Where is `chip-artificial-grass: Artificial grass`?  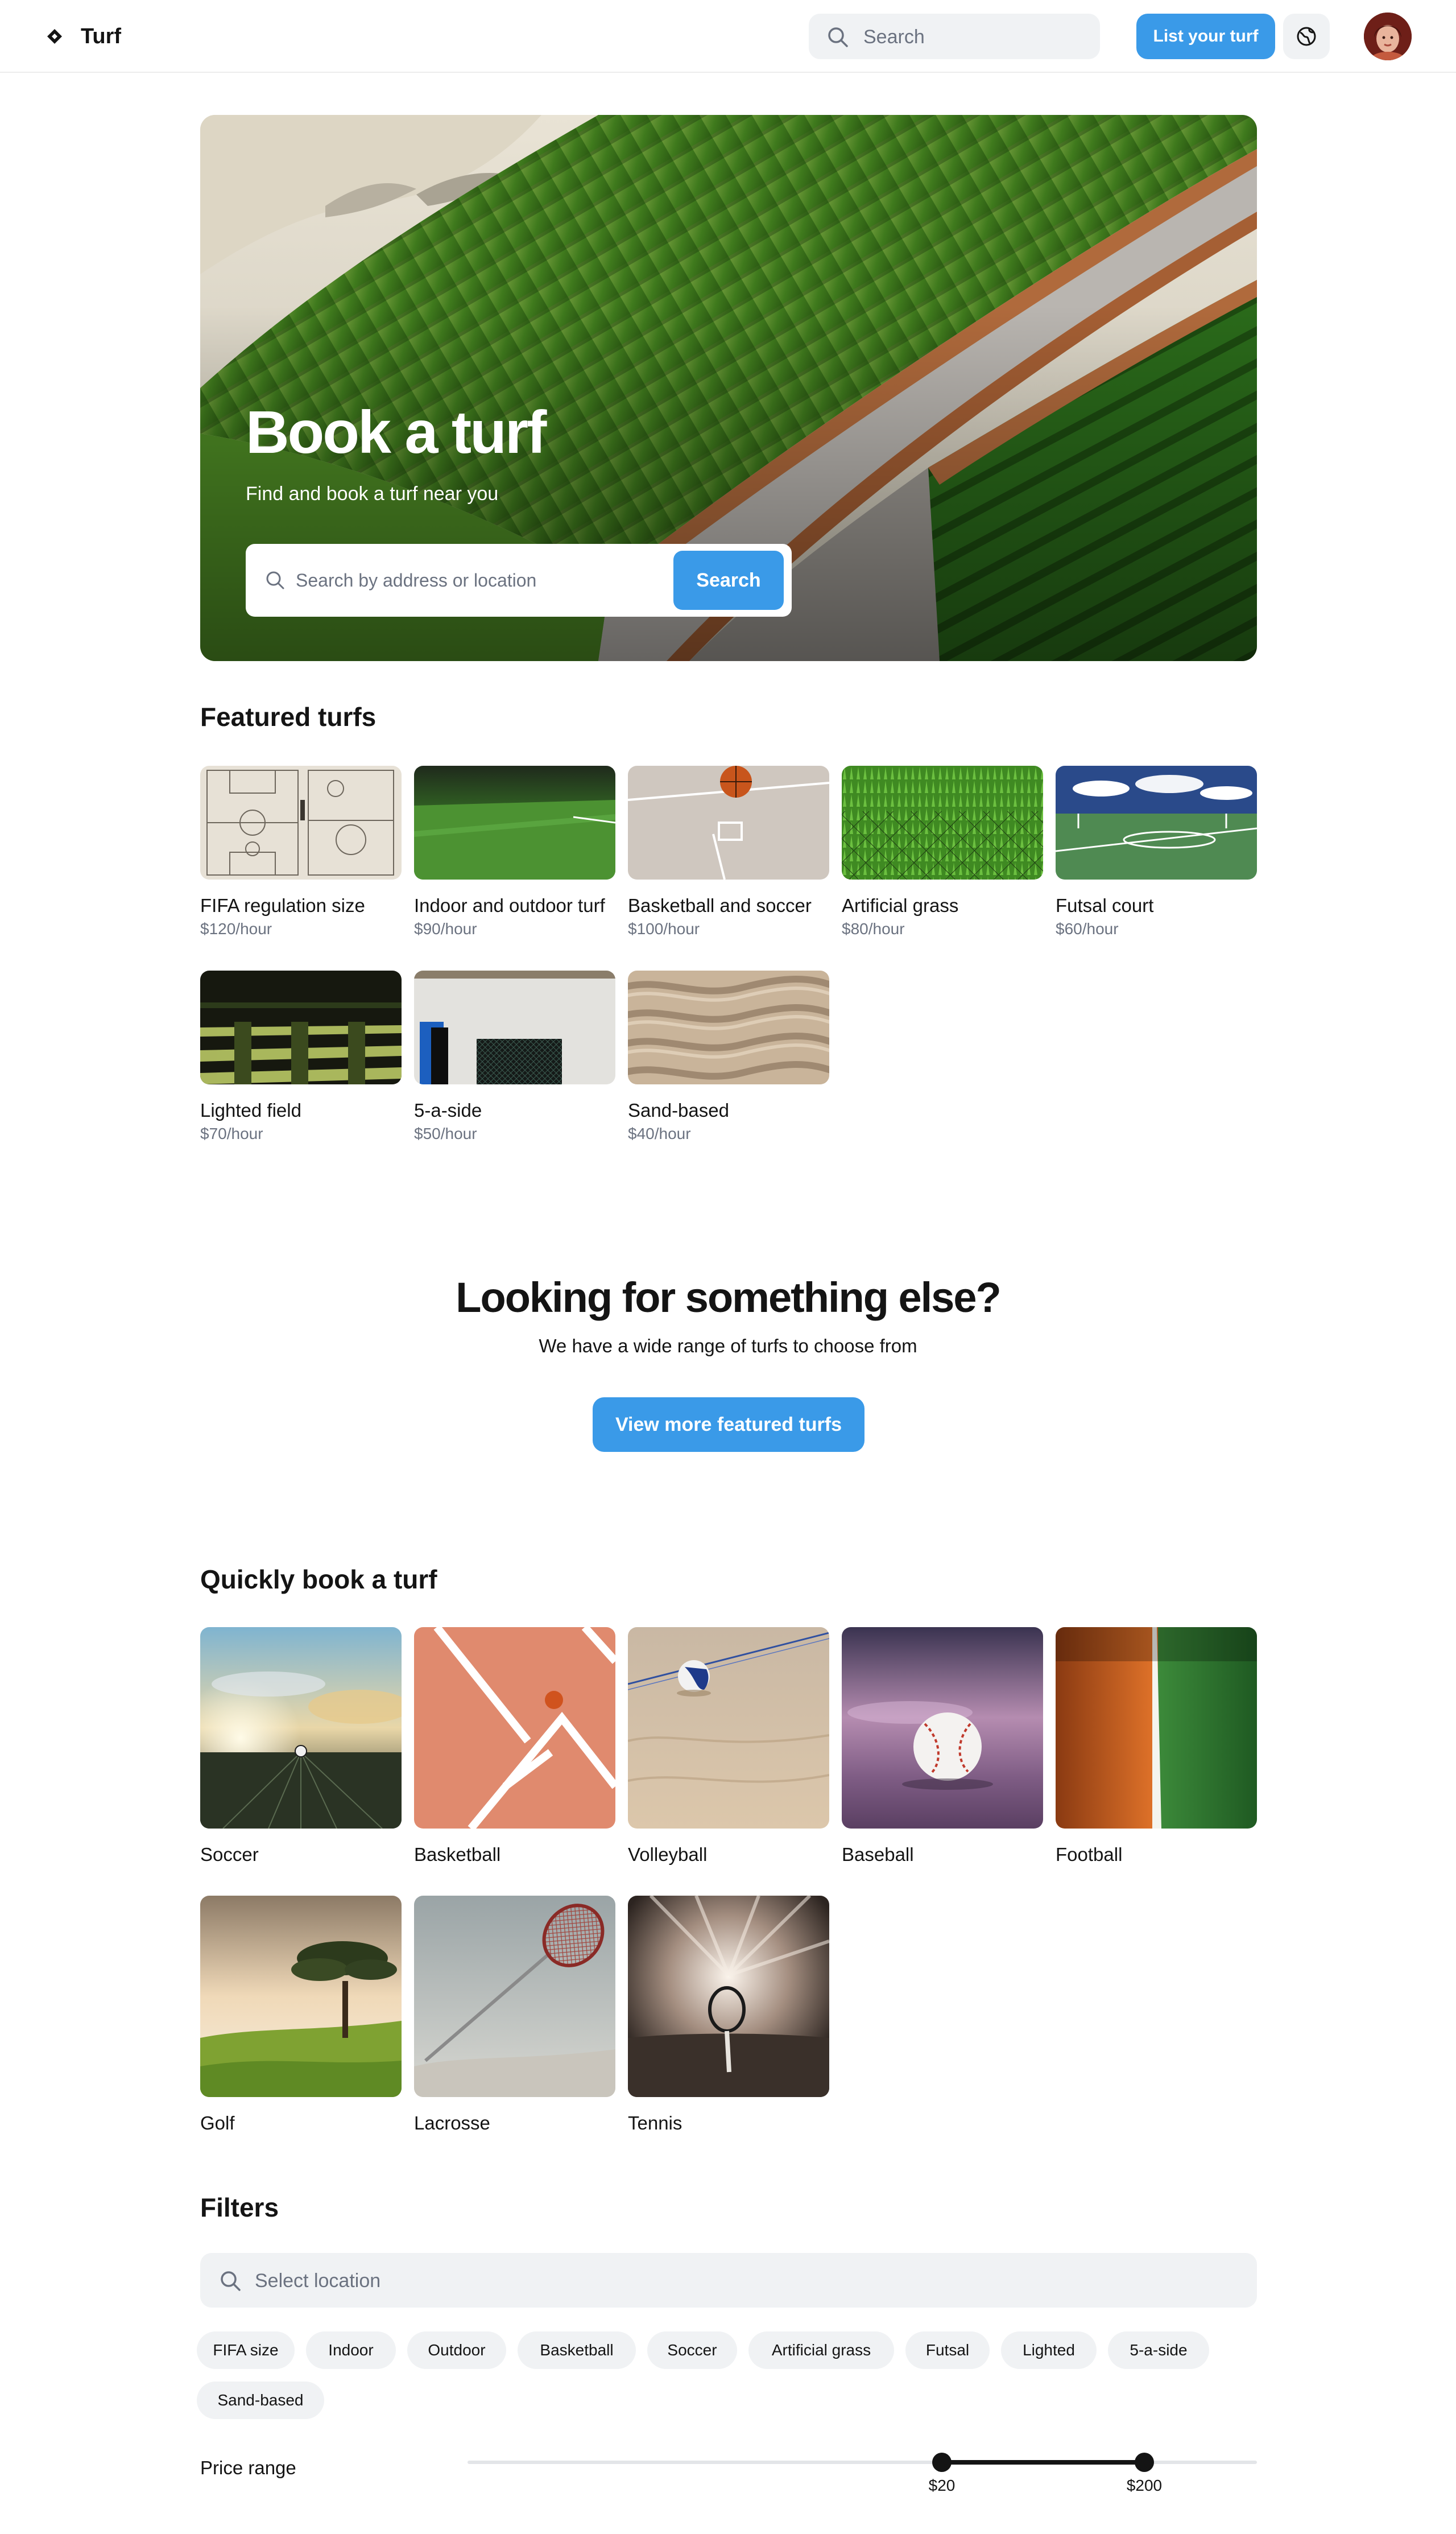 chip-artificial-grass: Artificial grass is located at coordinates (821, 2350).